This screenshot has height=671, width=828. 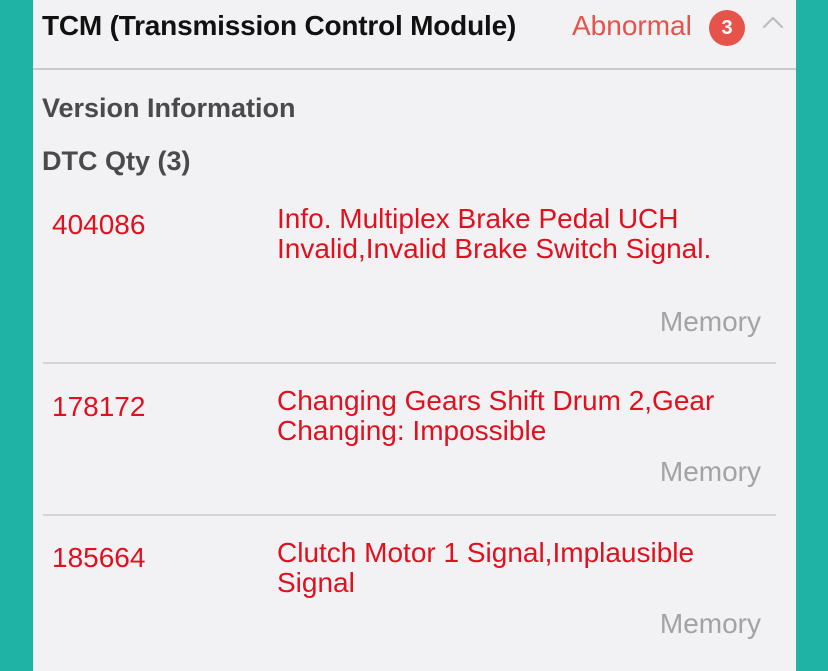 I want to click on dtc-code: 185664, so click(x=99, y=557).